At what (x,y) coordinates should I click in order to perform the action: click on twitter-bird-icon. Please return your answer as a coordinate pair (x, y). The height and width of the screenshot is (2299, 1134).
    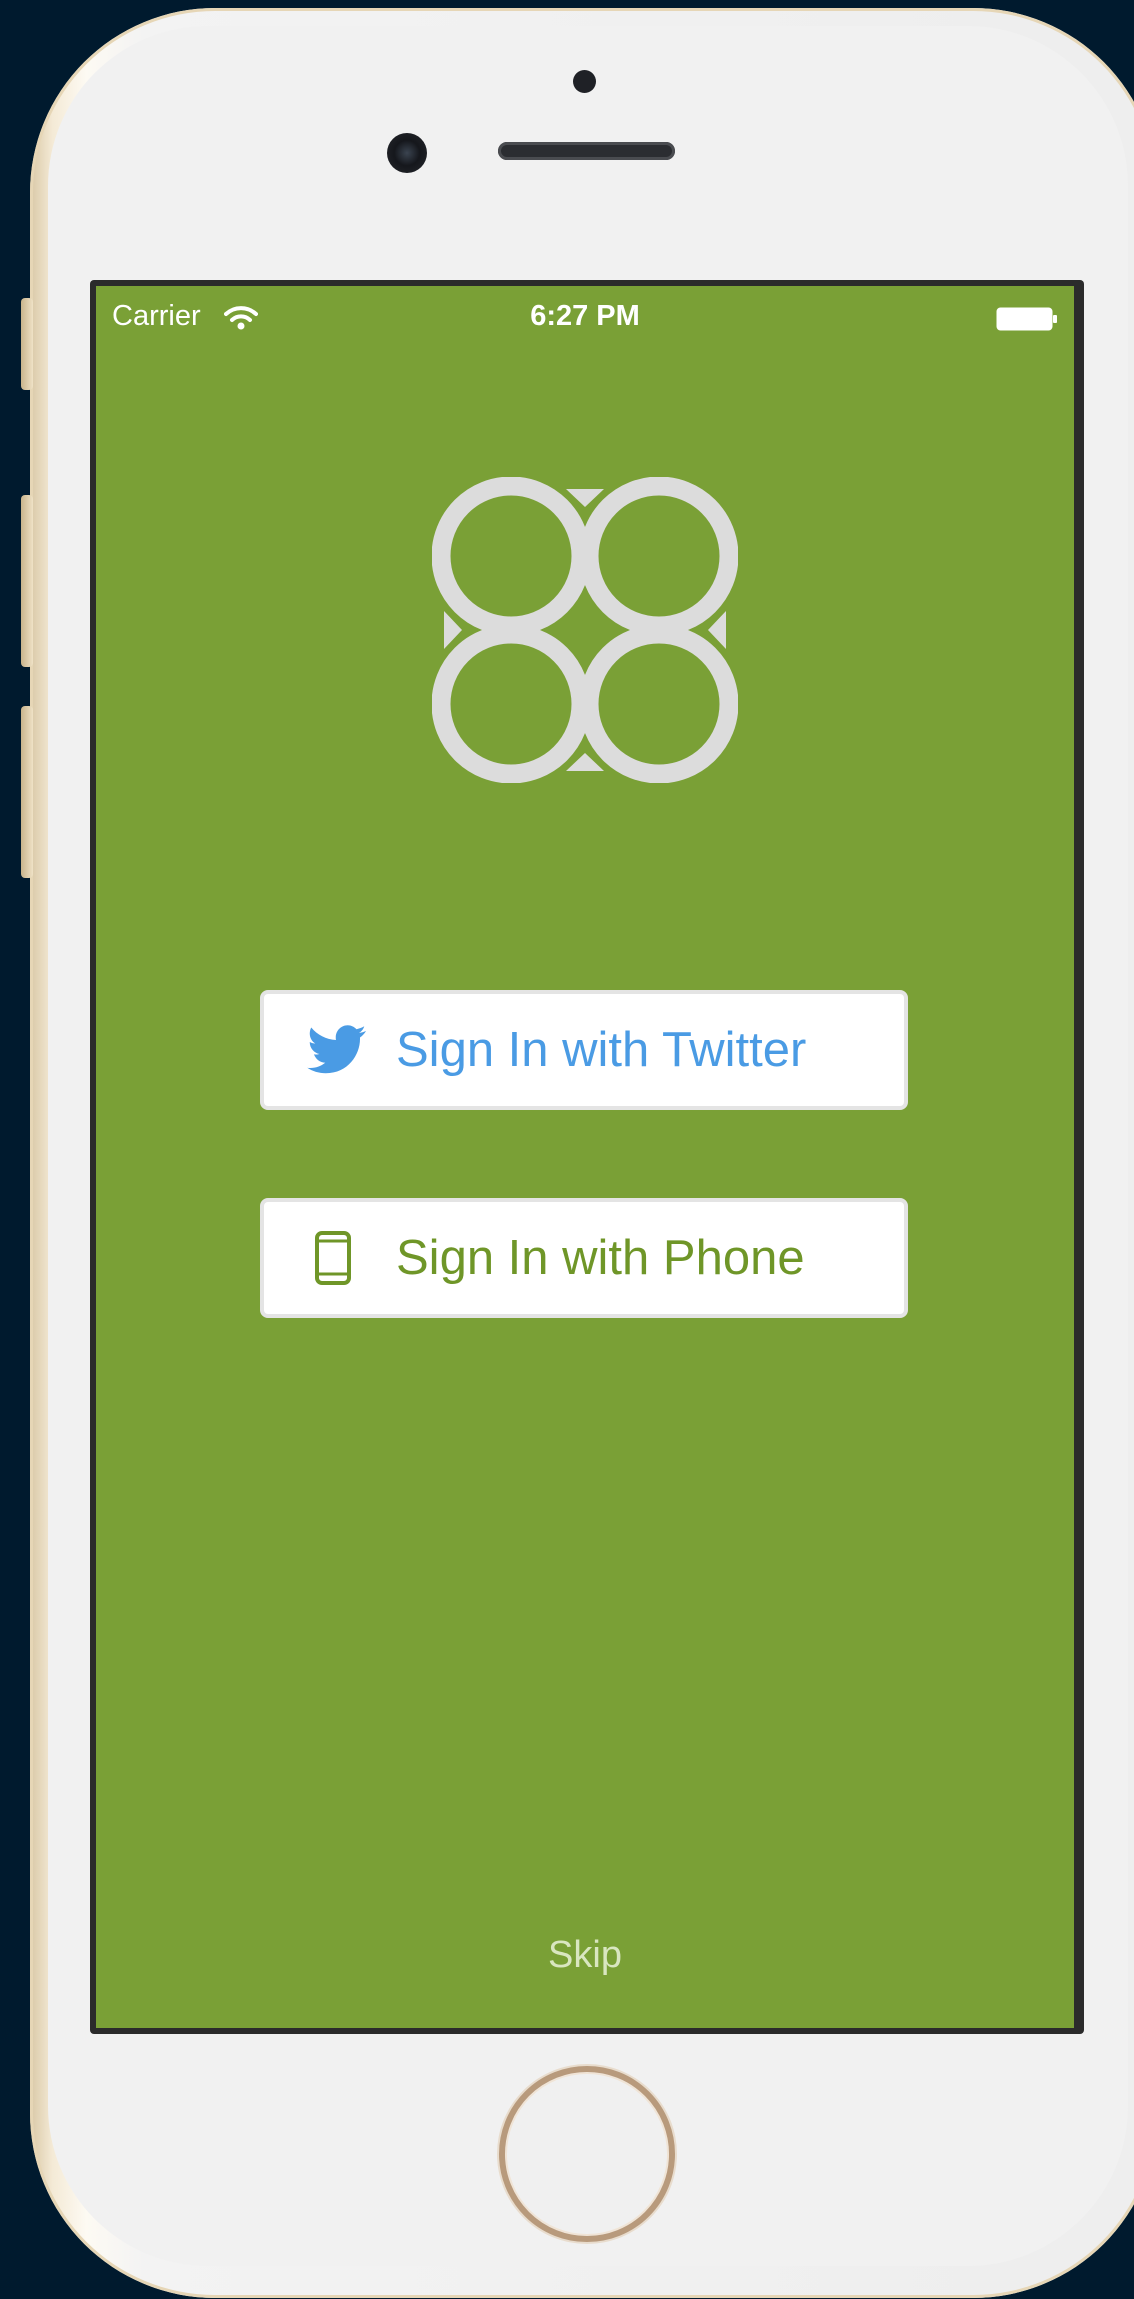
    Looking at the image, I should click on (336, 1049).